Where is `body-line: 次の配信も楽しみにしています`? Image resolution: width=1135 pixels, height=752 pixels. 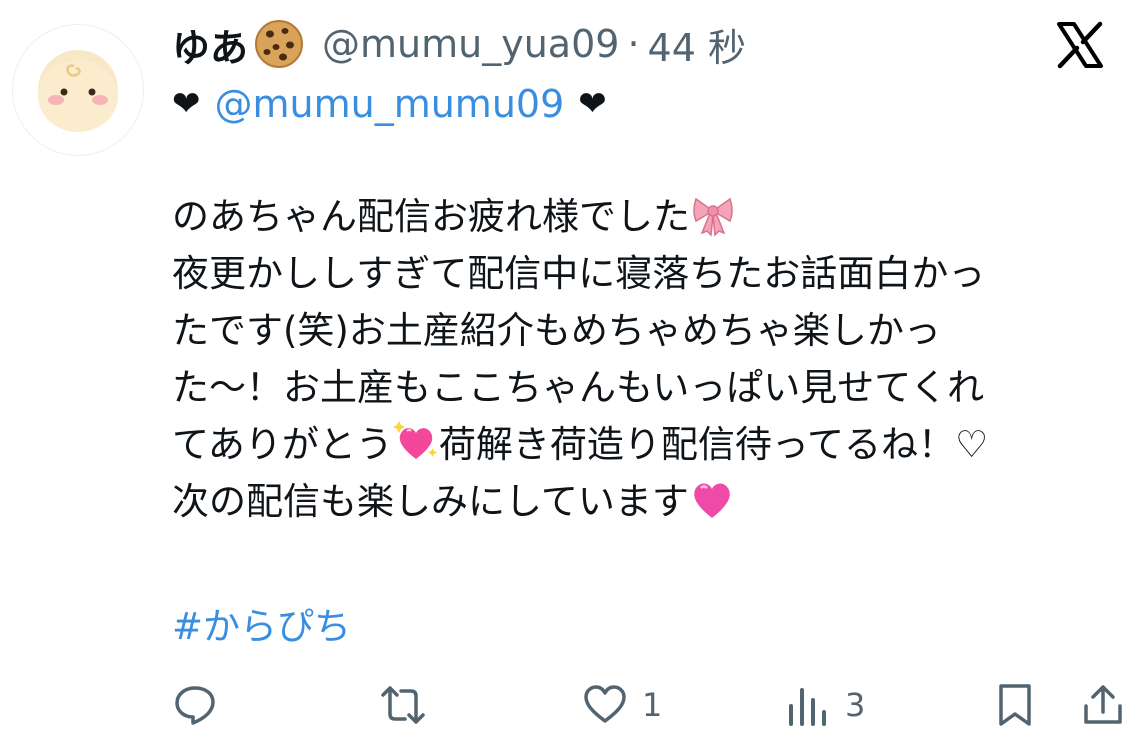
body-line: 次の配信も楽しみにしています is located at coordinates (644, 501).